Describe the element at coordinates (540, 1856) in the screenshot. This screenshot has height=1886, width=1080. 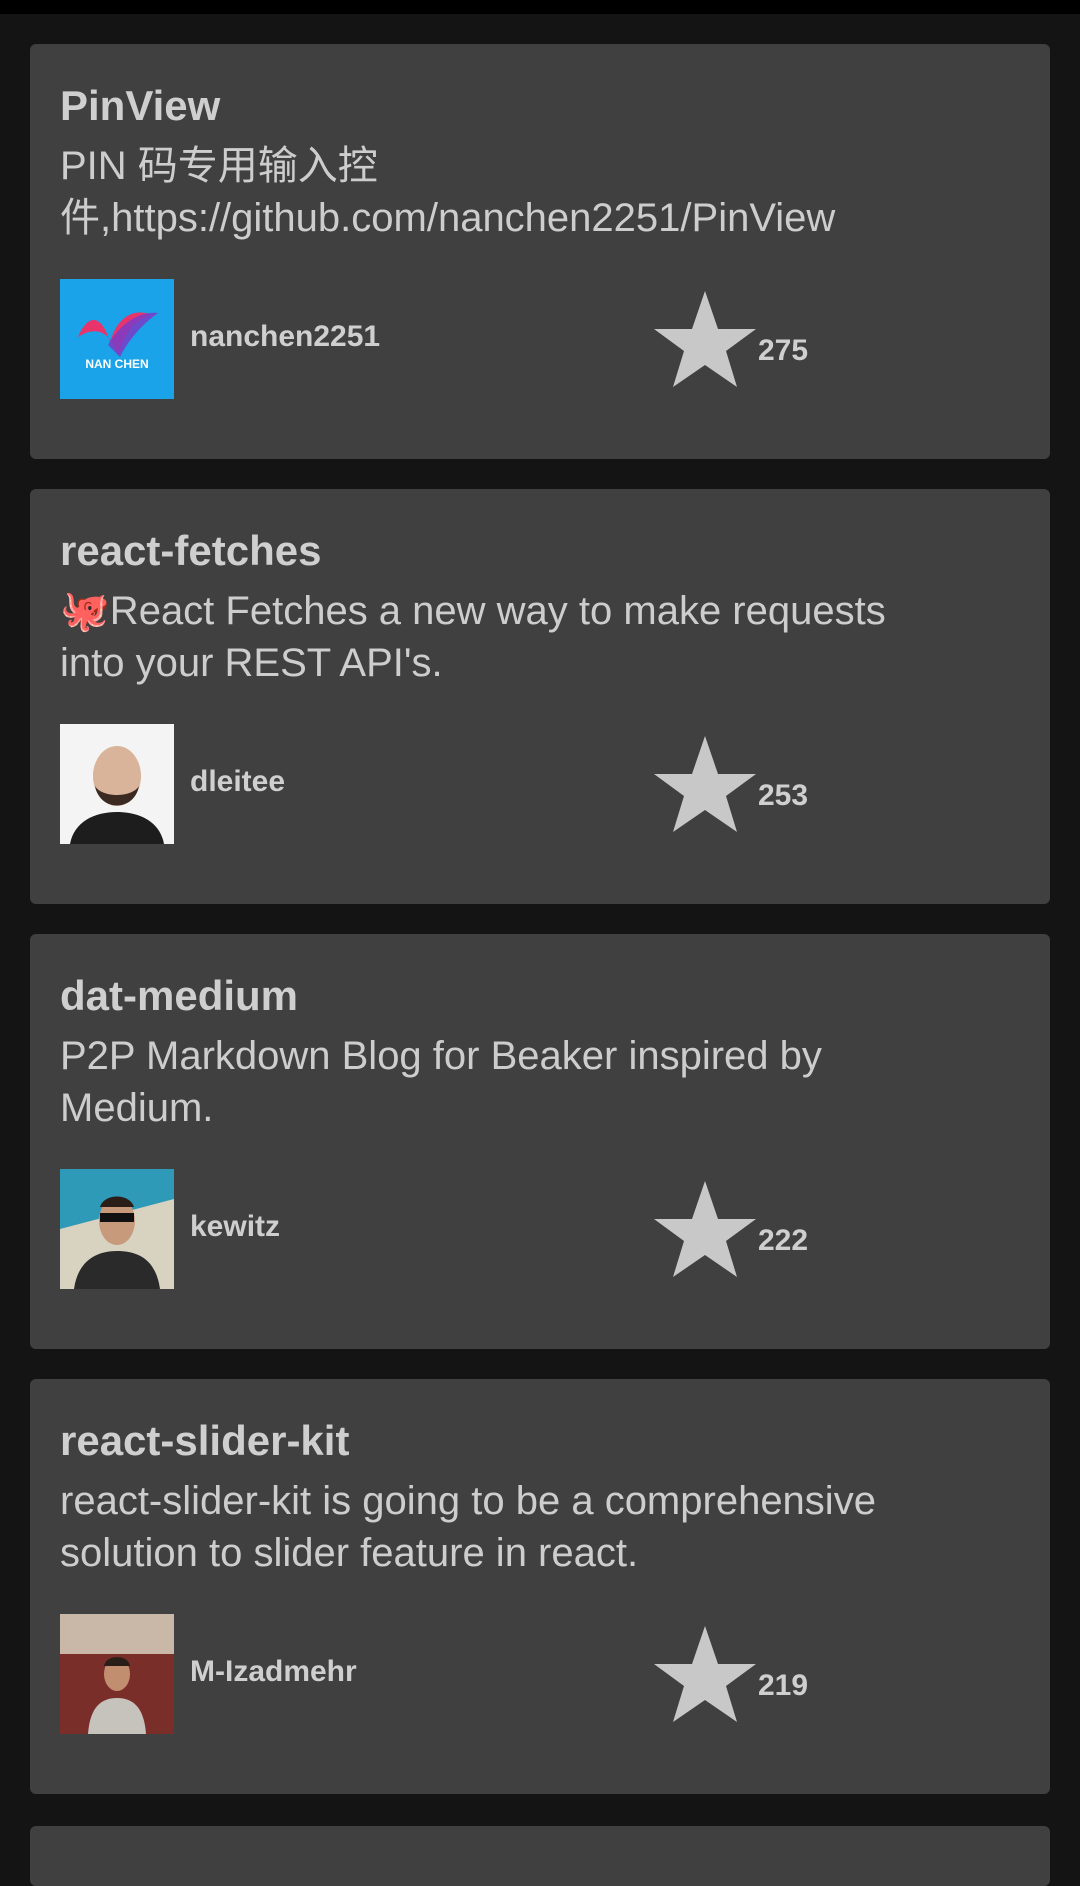
I see `repo-card-partial` at that location.